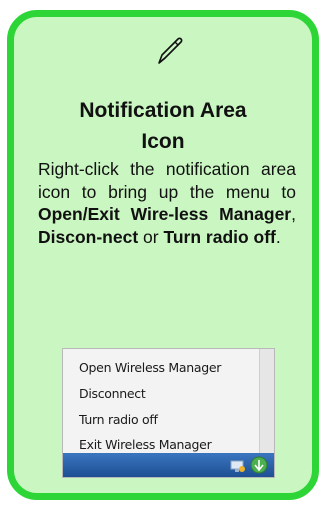 The height and width of the screenshot is (514, 326). I want to click on menu-item-open-wireless-manager: Open Wireless Manager, so click(150, 367).